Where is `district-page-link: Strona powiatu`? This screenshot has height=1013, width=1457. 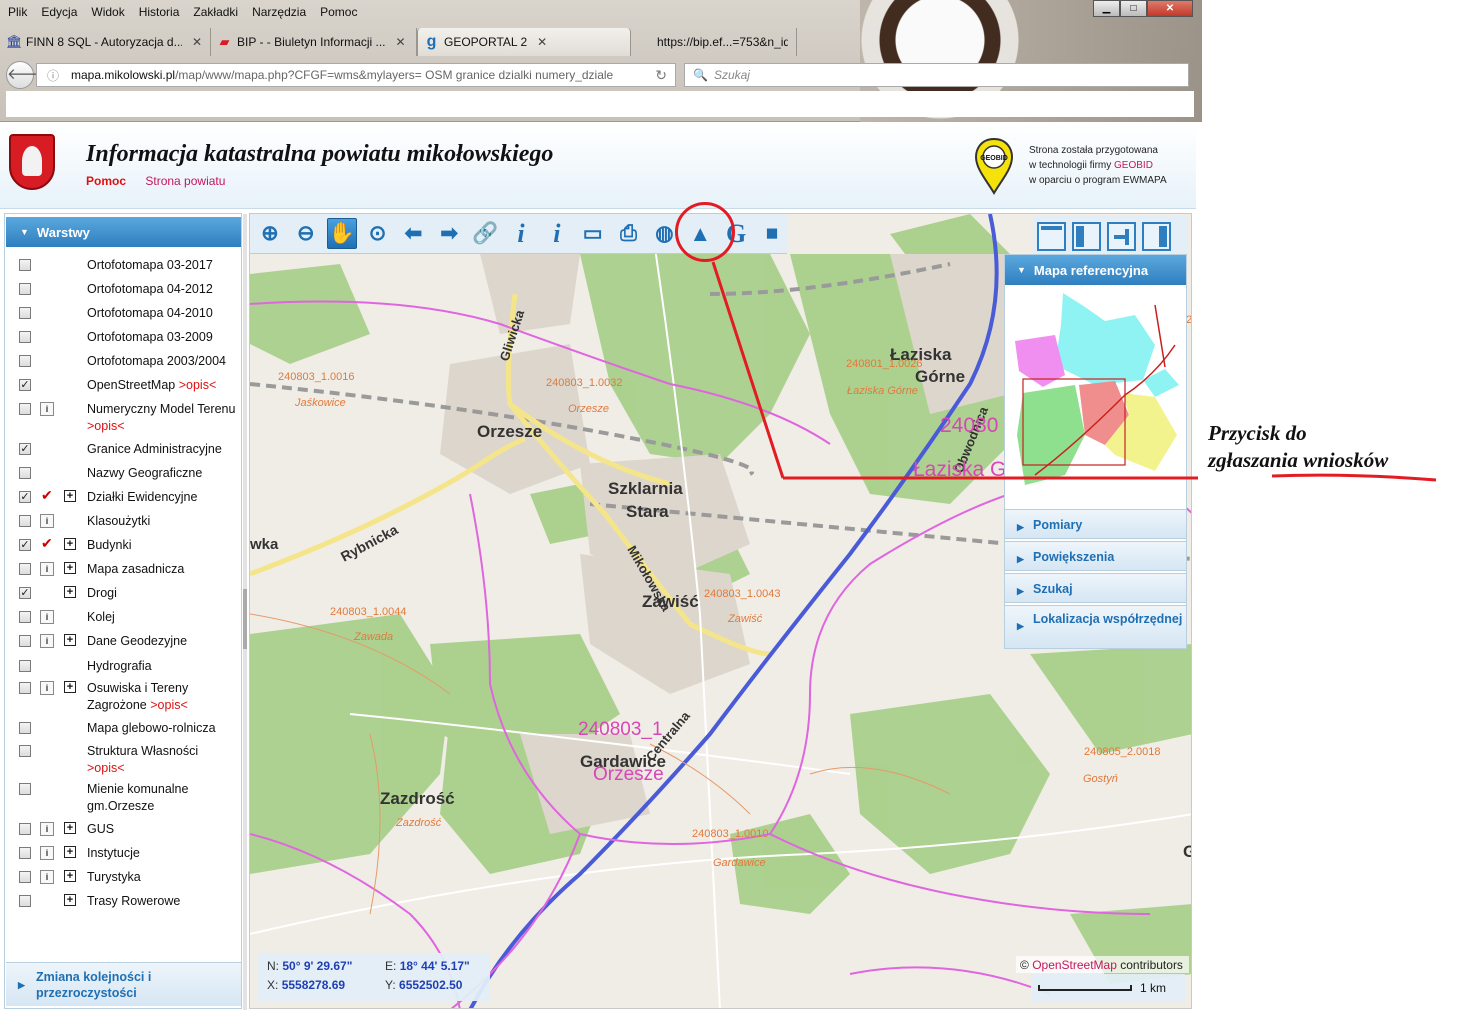
district-page-link: Strona powiatu is located at coordinates (185, 181).